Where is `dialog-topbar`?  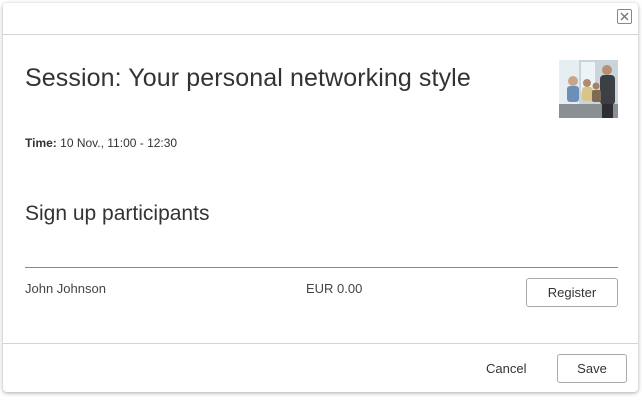 dialog-topbar is located at coordinates (320, 19).